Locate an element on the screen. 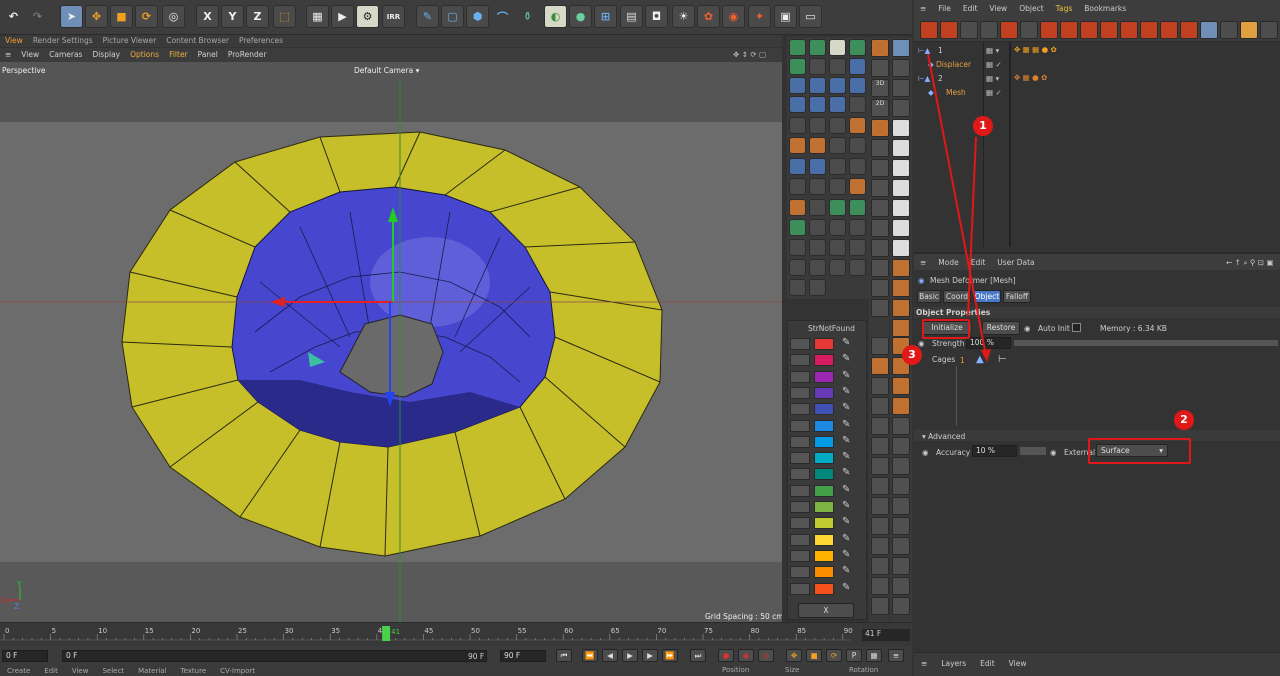  mode-3d-icon: 3D is located at coordinates (880, 88).